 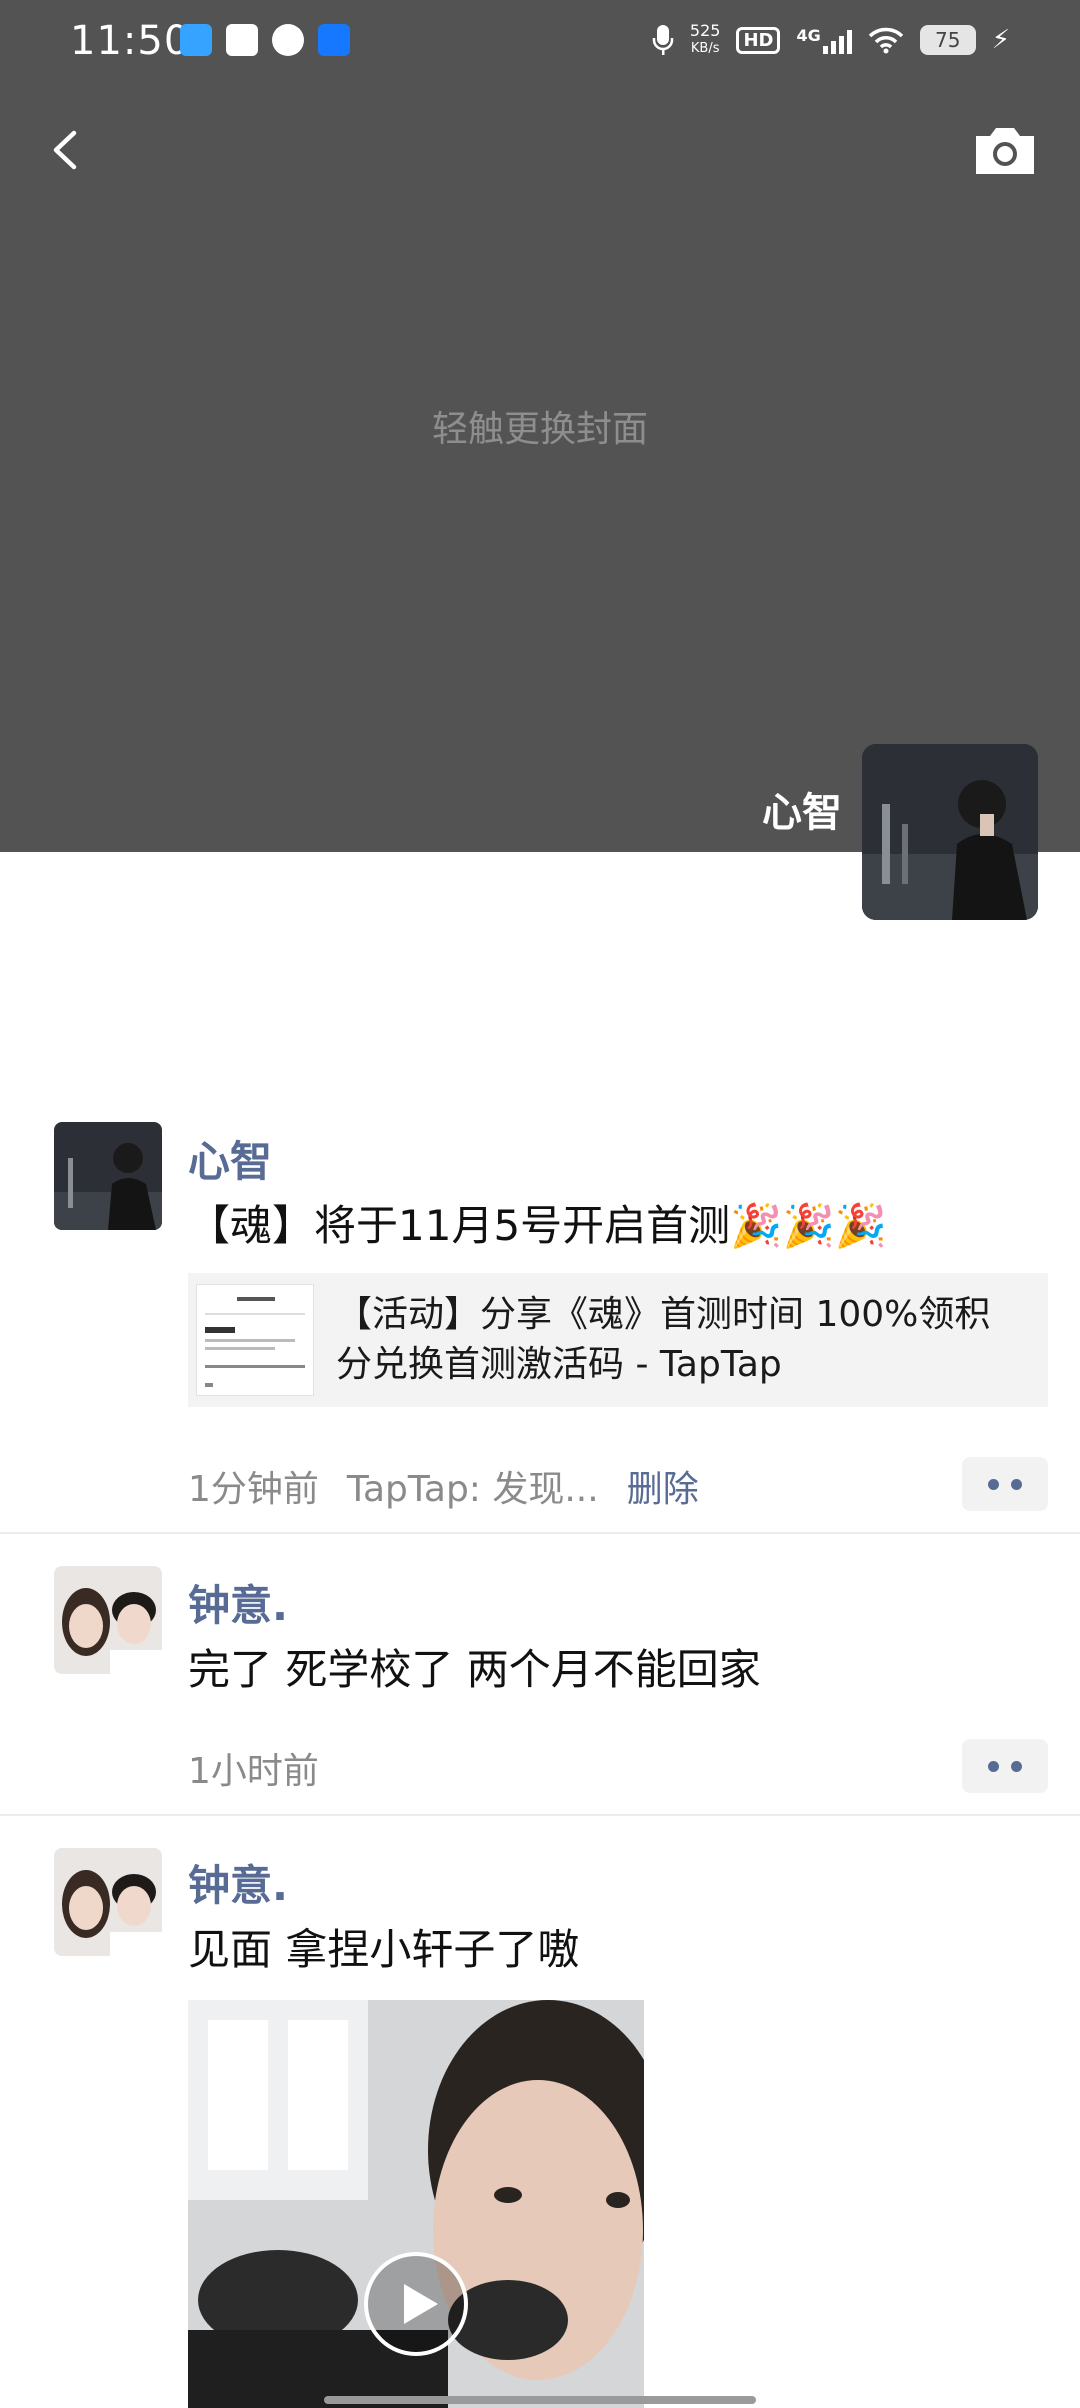 What do you see at coordinates (253, 1489) in the screenshot?
I see `post-time: 1分钟前` at bounding box center [253, 1489].